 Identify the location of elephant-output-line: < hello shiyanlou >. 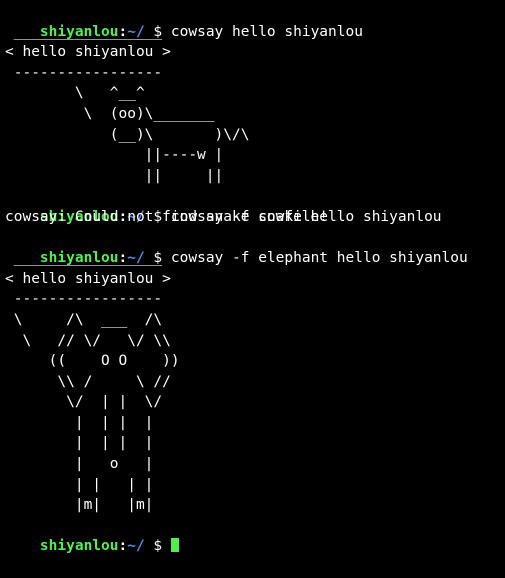
(88, 278).